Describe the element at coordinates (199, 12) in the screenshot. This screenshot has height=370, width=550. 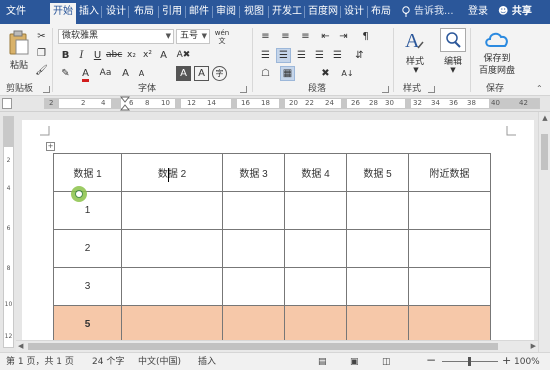
I see `tab-mailings: 邮件` at that location.